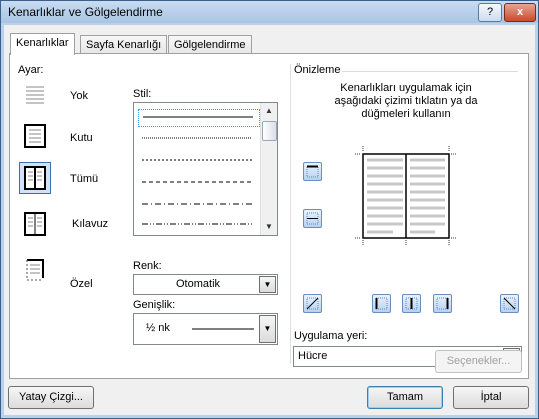  Describe the element at coordinates (491, 397) in the screenshot. I see `cancel-button: İptal` at that location.